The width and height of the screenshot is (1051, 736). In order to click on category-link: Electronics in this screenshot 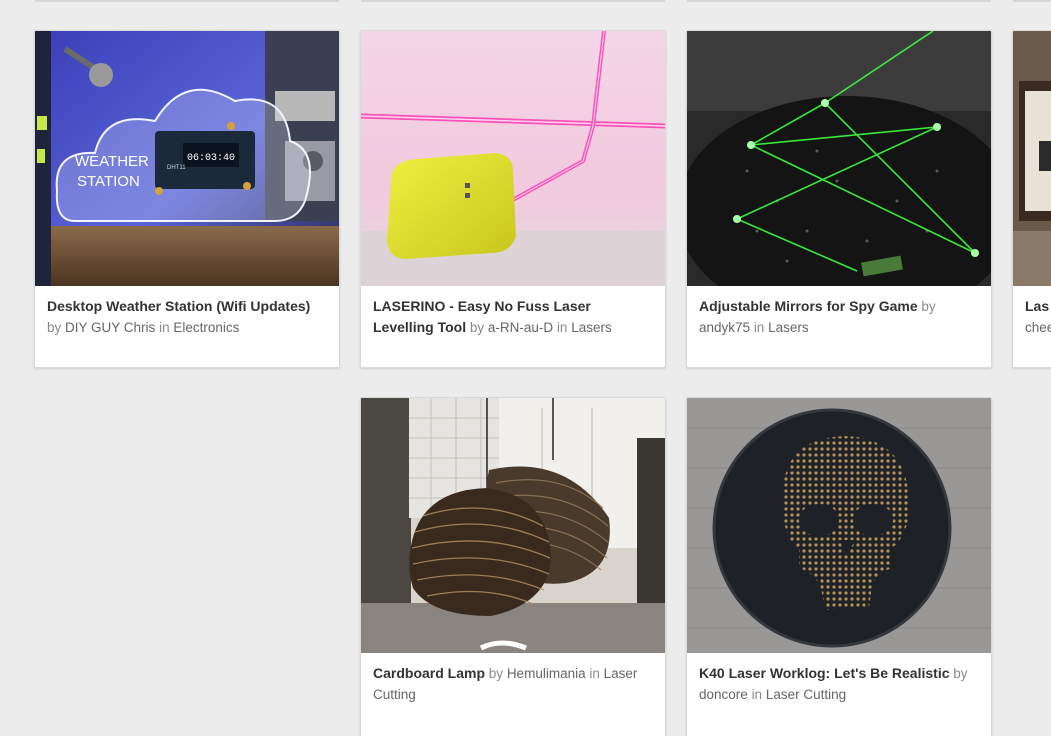, I will do `click(206, 327)`.